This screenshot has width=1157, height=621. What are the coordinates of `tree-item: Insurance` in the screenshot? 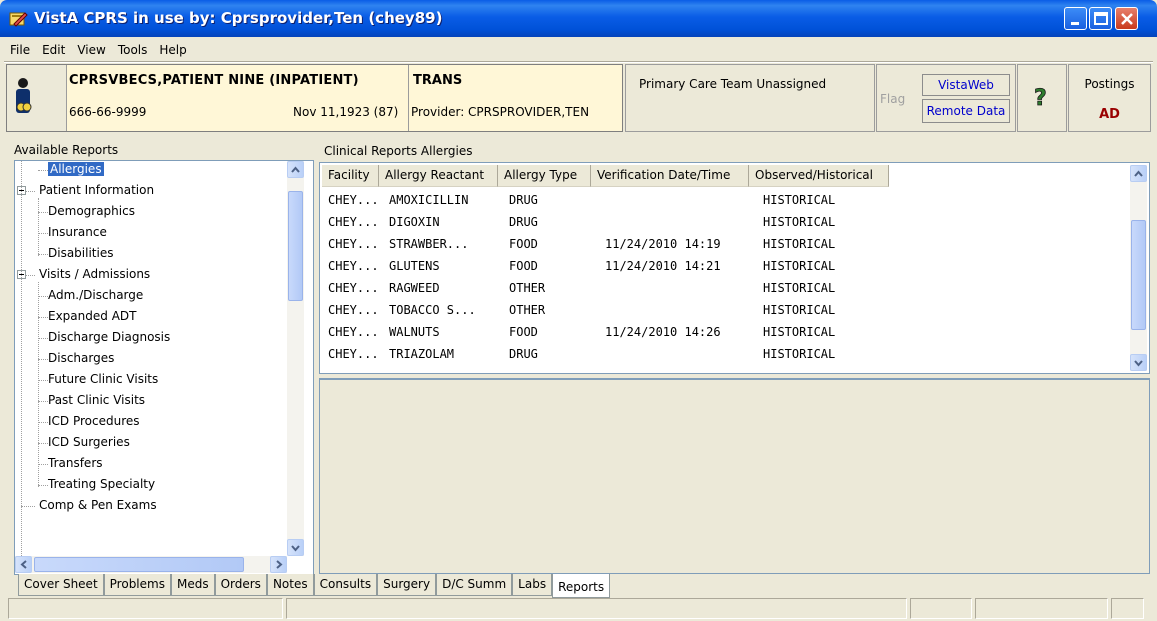 It's located at (77, 232).